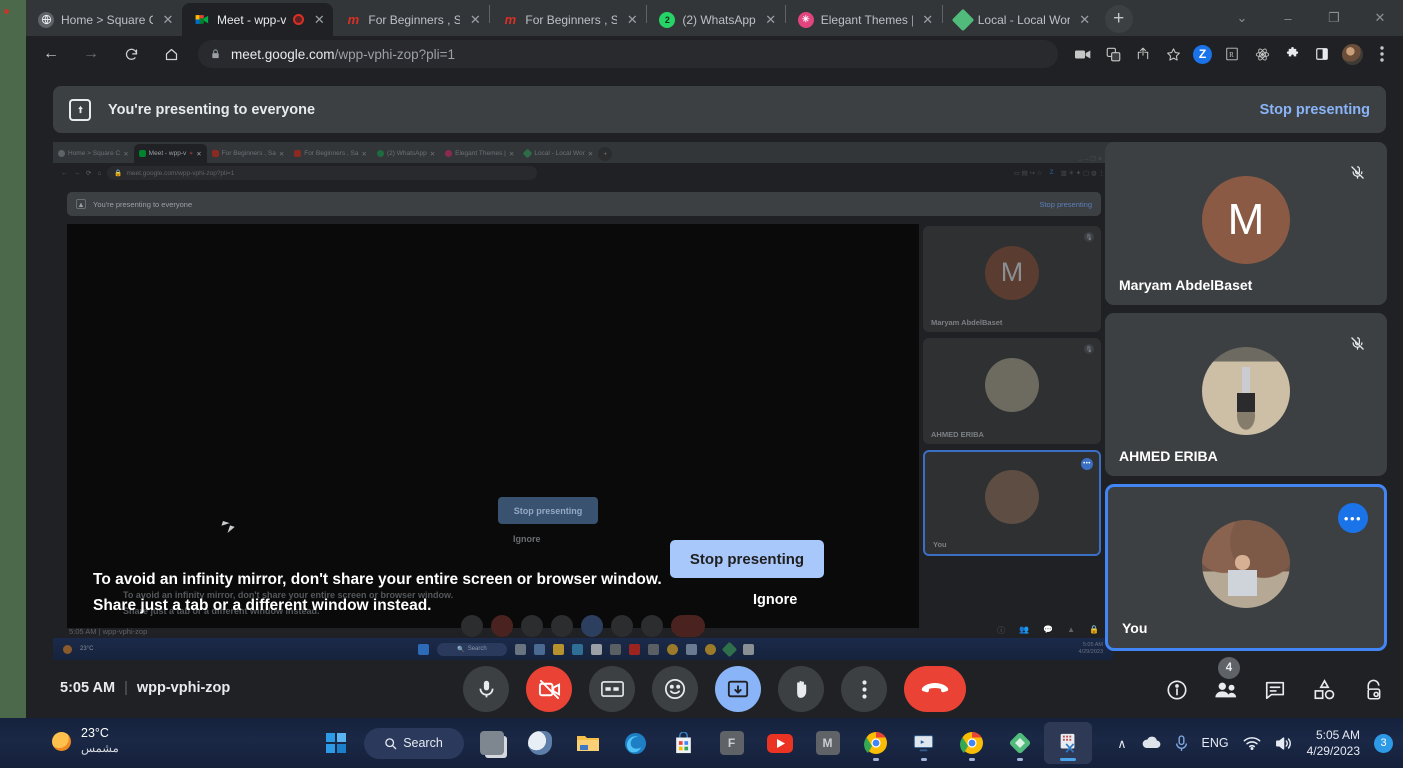 This screenshot has height=768, width=1403. I want to click on wifi-icon, so click(1252, 743).